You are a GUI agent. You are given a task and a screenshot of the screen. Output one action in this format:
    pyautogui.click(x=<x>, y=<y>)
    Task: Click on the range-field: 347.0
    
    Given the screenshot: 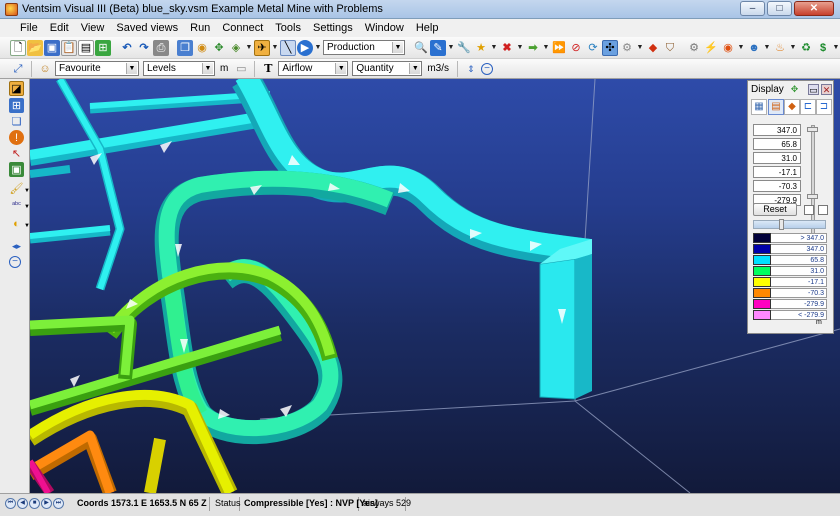 What is the action you would take?
    pyautogui.click(x=777, y=130)
    